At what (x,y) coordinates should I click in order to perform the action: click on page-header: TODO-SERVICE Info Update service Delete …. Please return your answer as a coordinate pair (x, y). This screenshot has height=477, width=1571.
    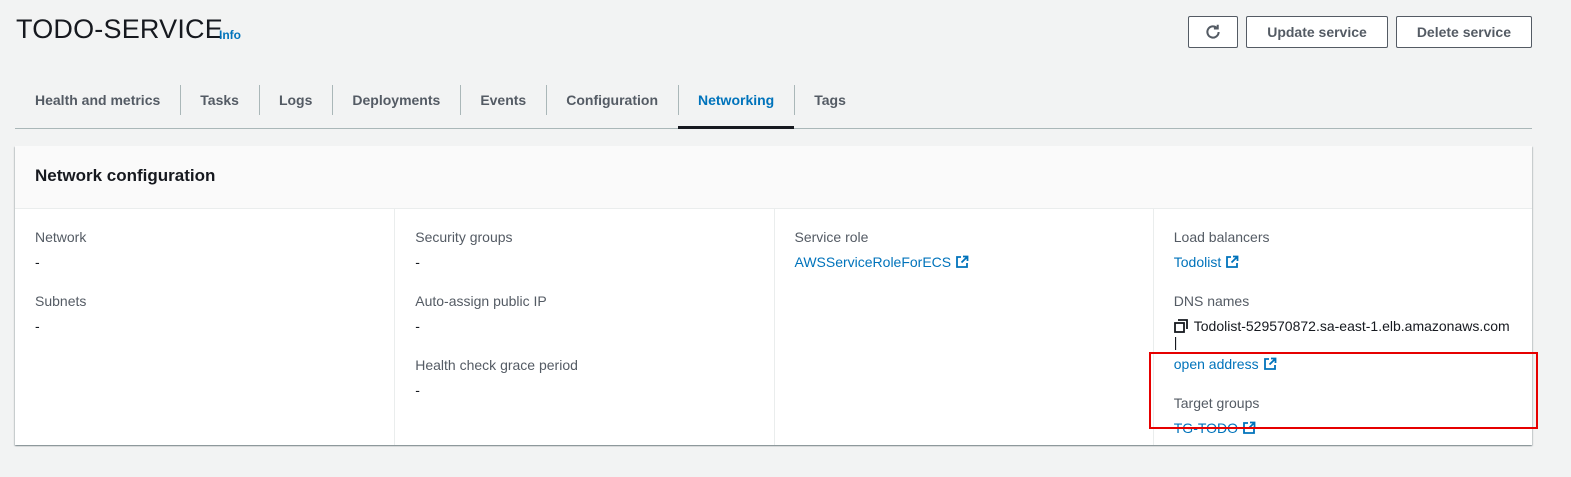
    Looking at the image, I should click on (774, 32).